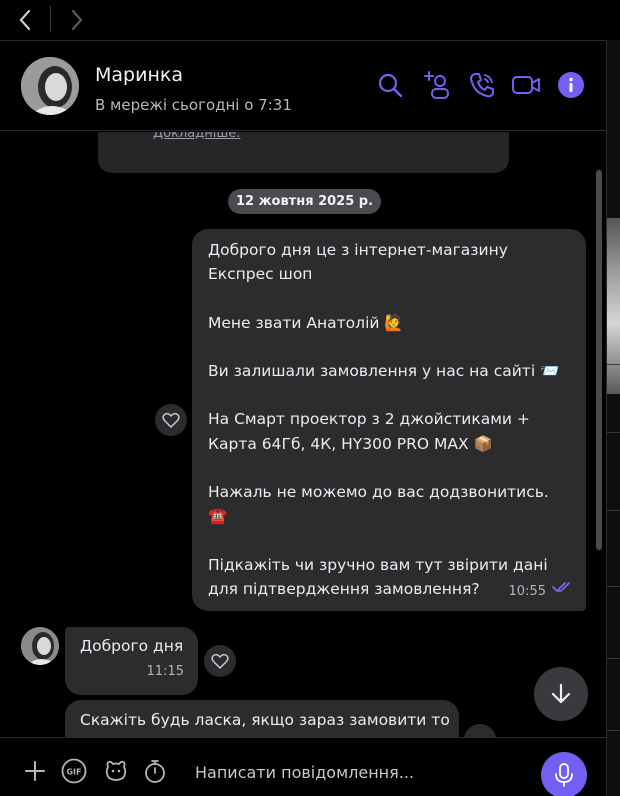  Describe the element at coordinates (482, 85) in the screenshot. I see `call-icon` at that location.